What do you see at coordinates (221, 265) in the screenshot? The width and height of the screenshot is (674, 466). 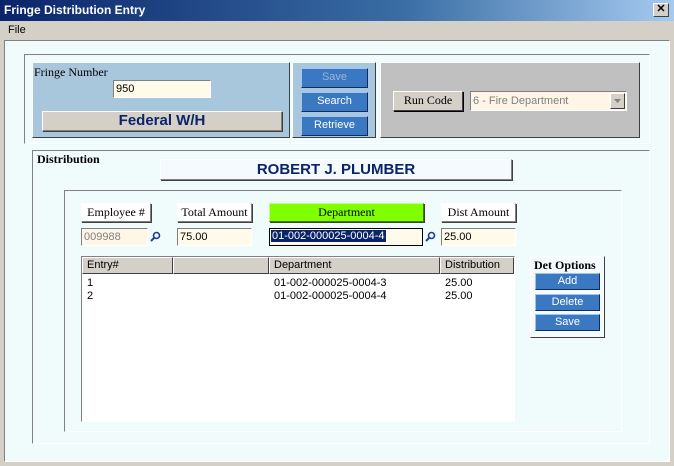 I see `column-header-blank` at bounding box center [221, 265].